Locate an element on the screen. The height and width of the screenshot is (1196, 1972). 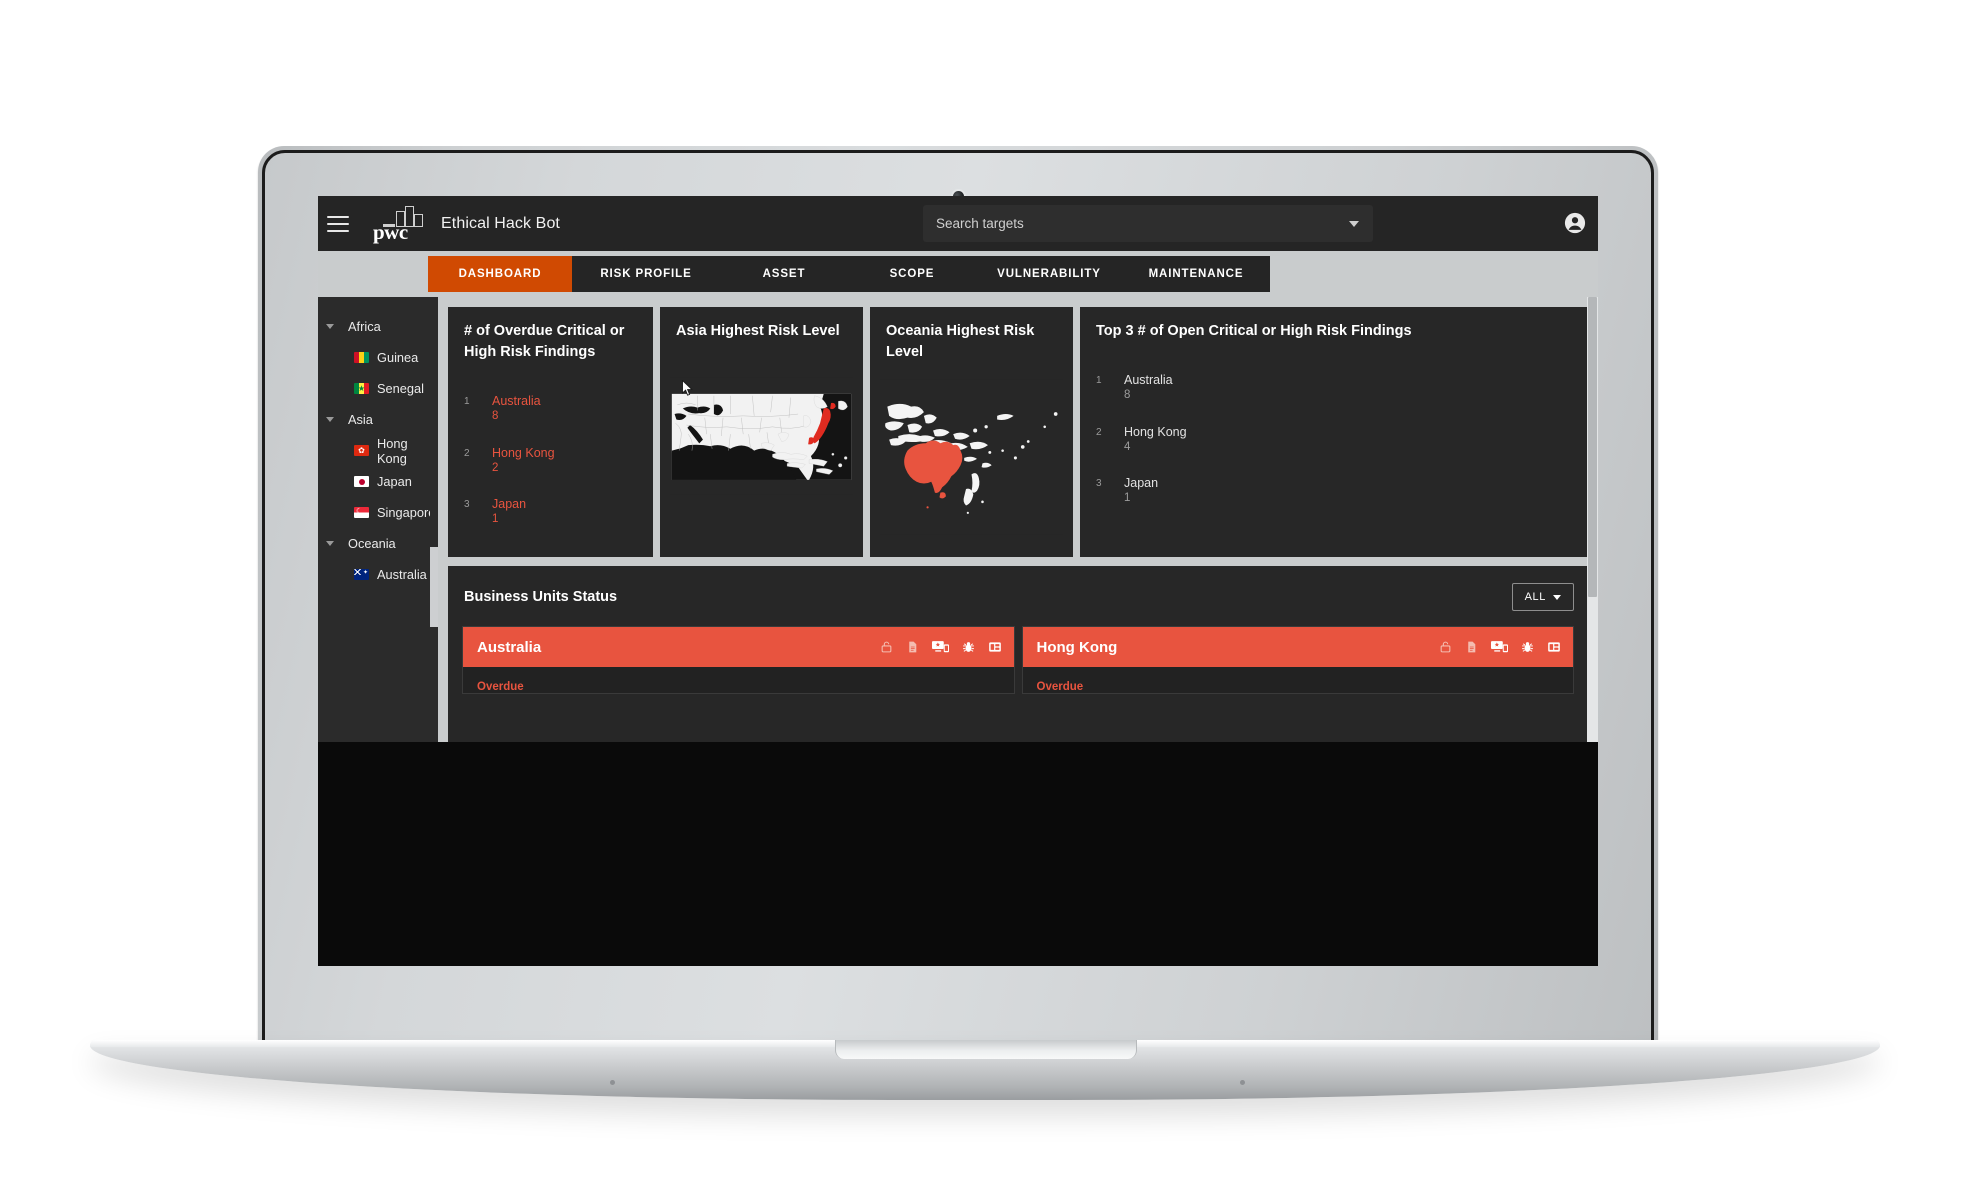
business-units-header: Business Units Status ALL is located at coordinates (1018, 588).